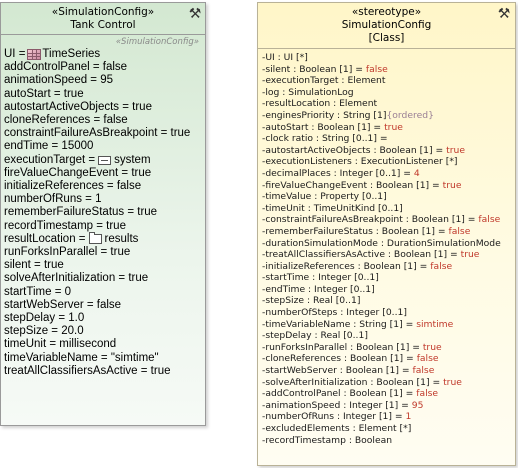  Describe the element at coordinates (103, 226) in the screenshot. I see `slot-row: recordTimestamp = true` at that location.